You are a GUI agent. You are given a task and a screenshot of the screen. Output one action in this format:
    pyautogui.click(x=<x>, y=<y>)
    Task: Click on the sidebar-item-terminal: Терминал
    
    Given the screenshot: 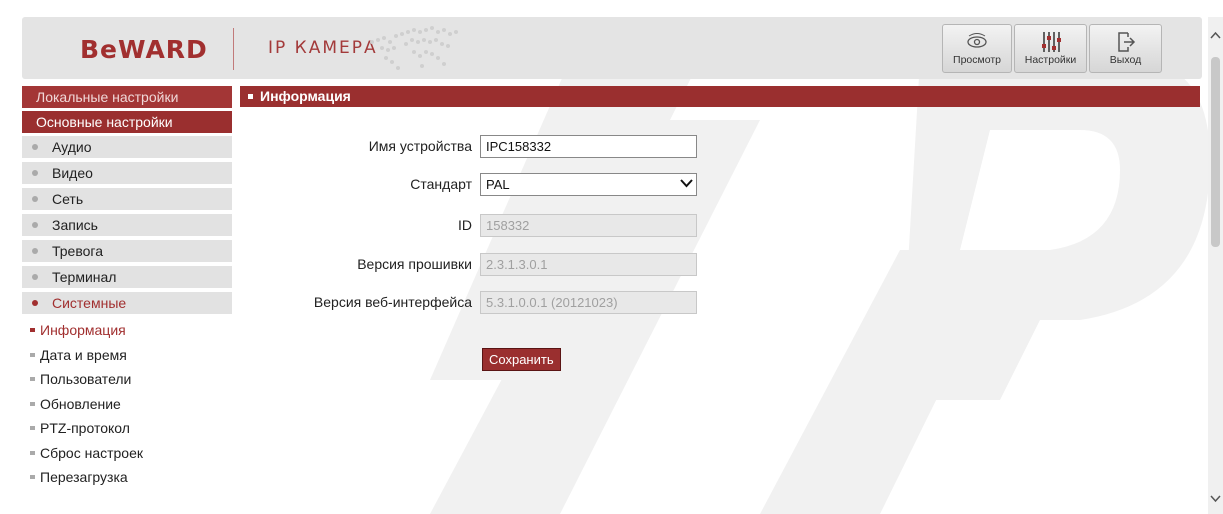 What is the action you would take?
    pyautogui.click(x=127, y=277)
    